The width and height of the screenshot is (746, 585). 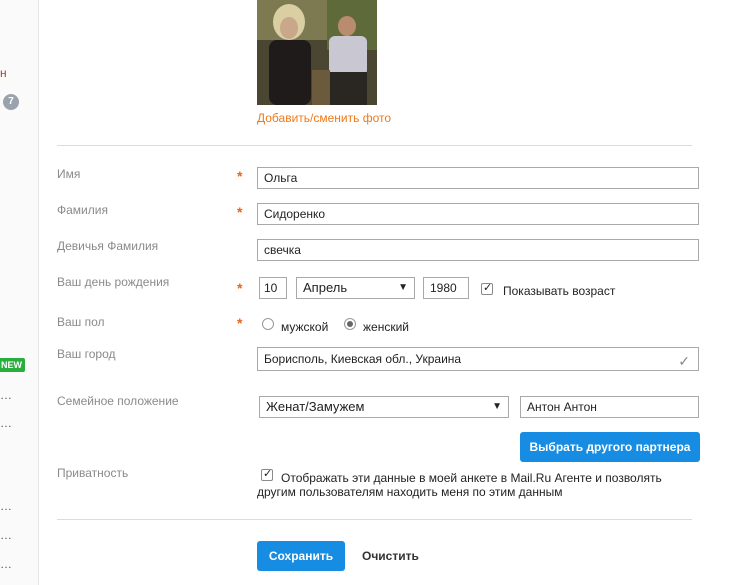 I want to click on show-age-checkbox: ✓, so click(x=487, y=288).